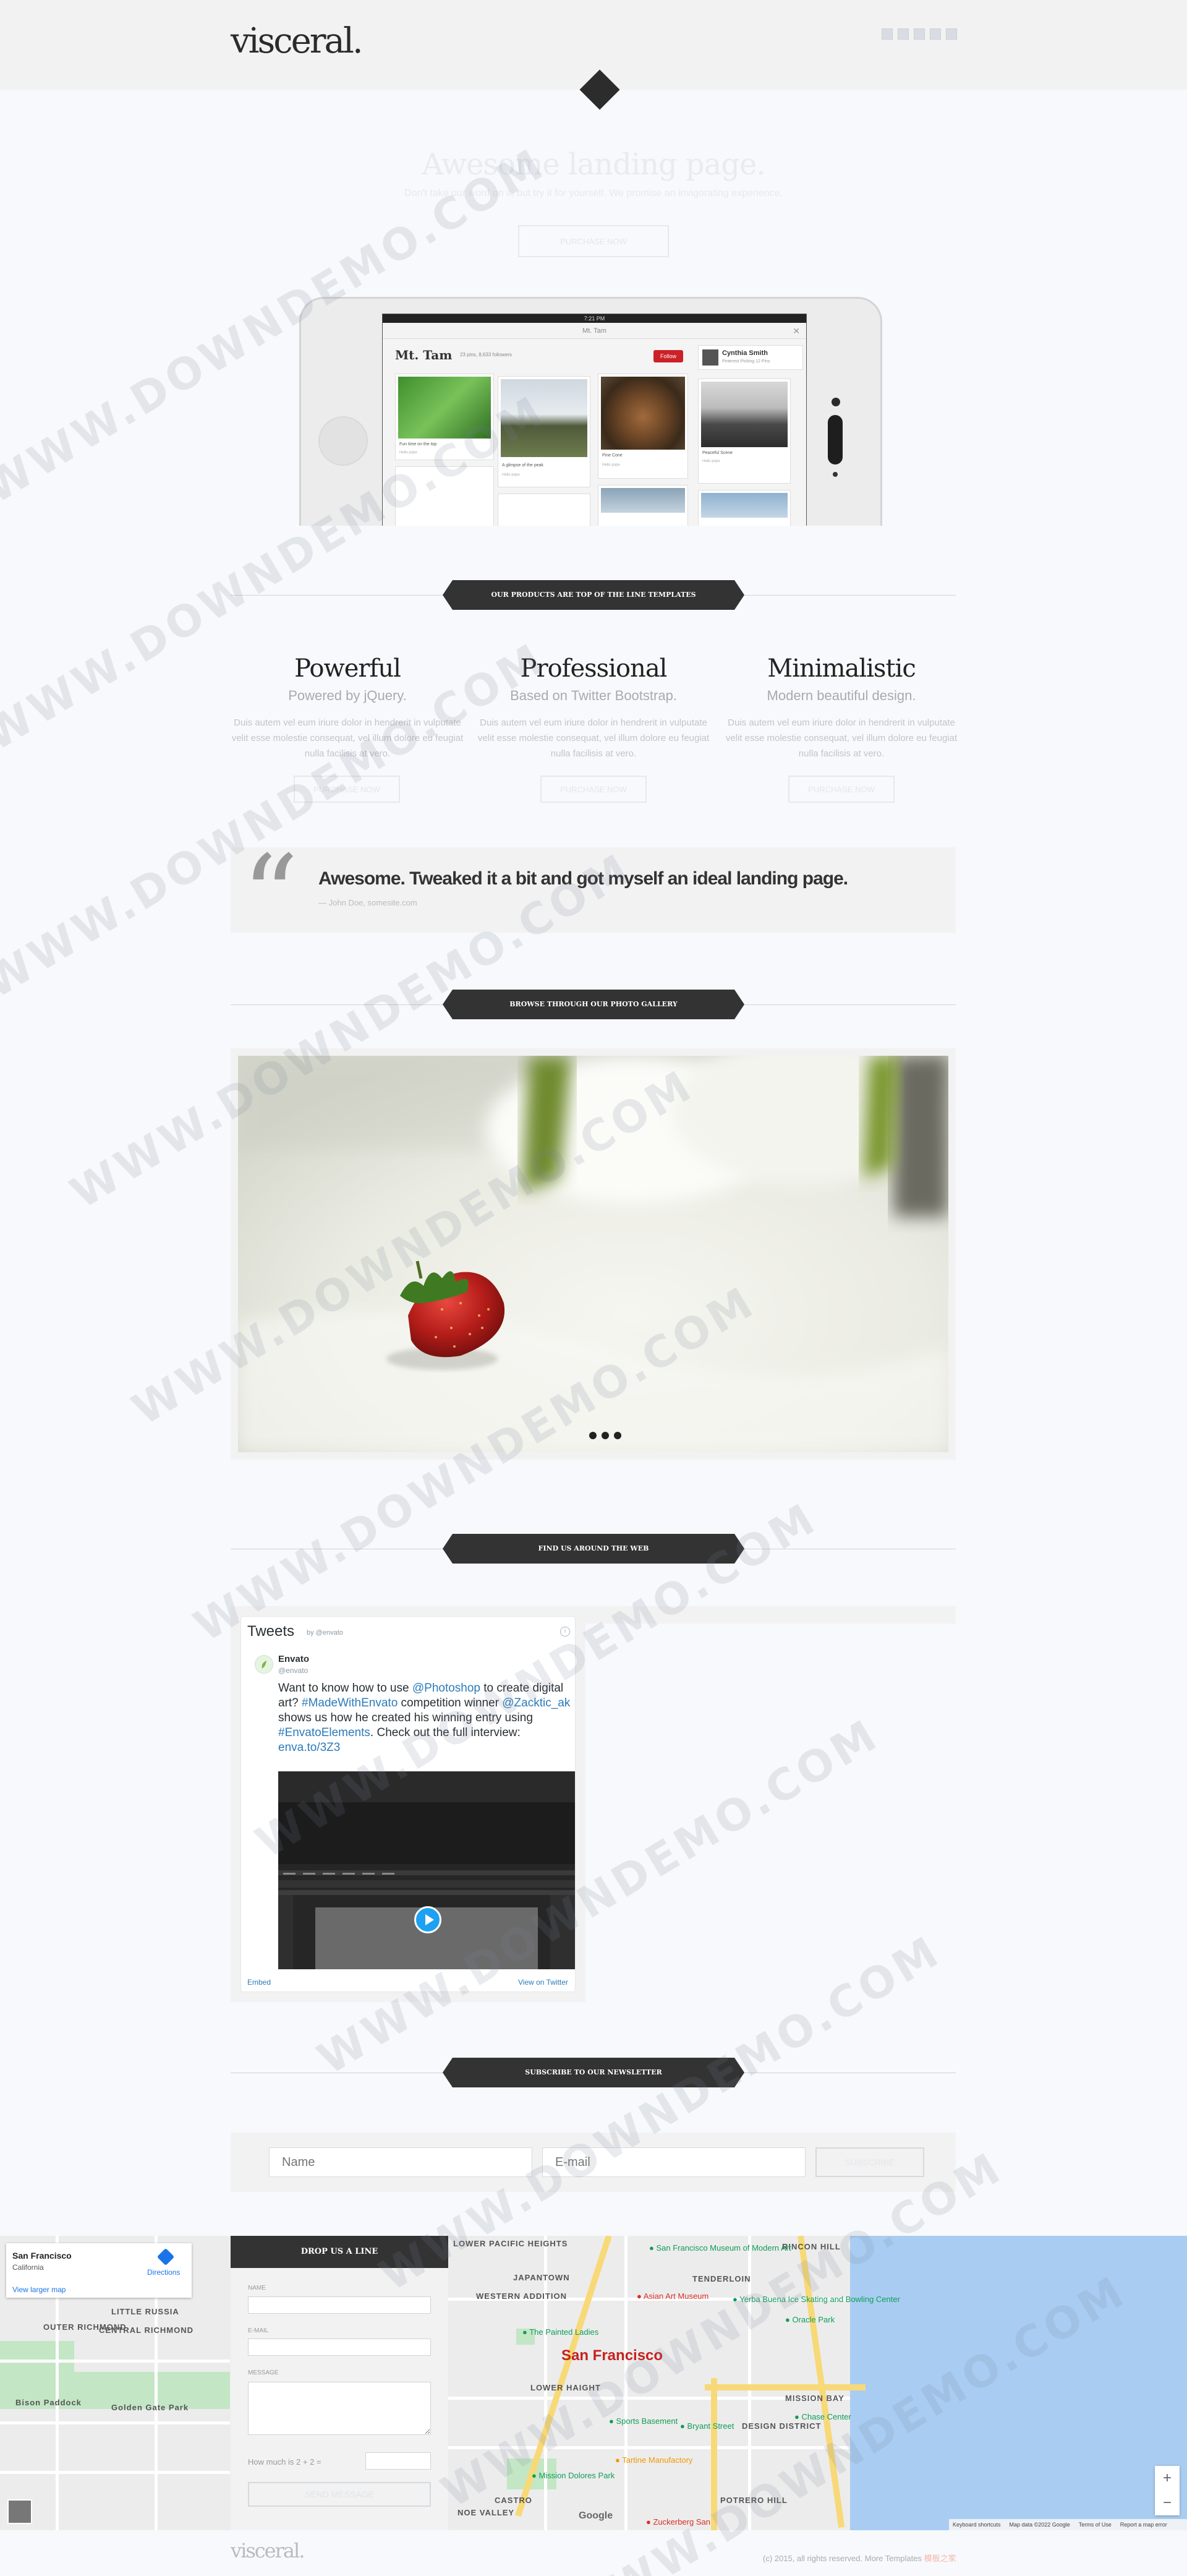 The image size is (1187, 2576). Describe the element at coordinates (1096, 2525) in the screenshot. I see `terms-link: Terms of Use` at that location.